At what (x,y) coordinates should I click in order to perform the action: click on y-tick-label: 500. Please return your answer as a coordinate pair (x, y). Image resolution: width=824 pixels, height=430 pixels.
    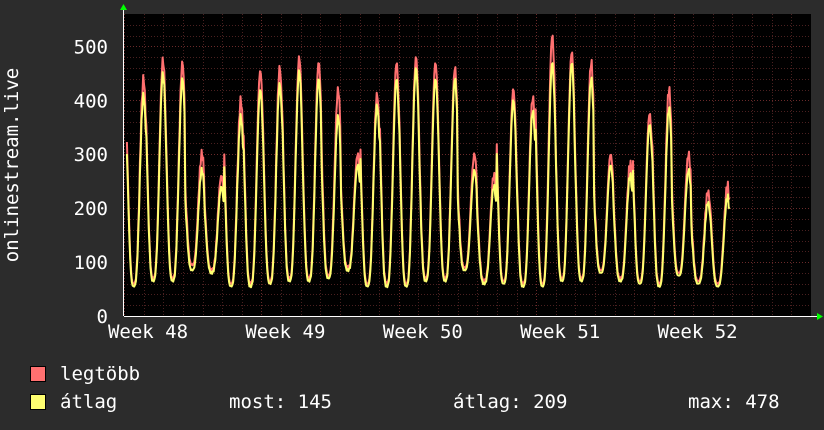
    Looking at the image, I should click on (91, 47).